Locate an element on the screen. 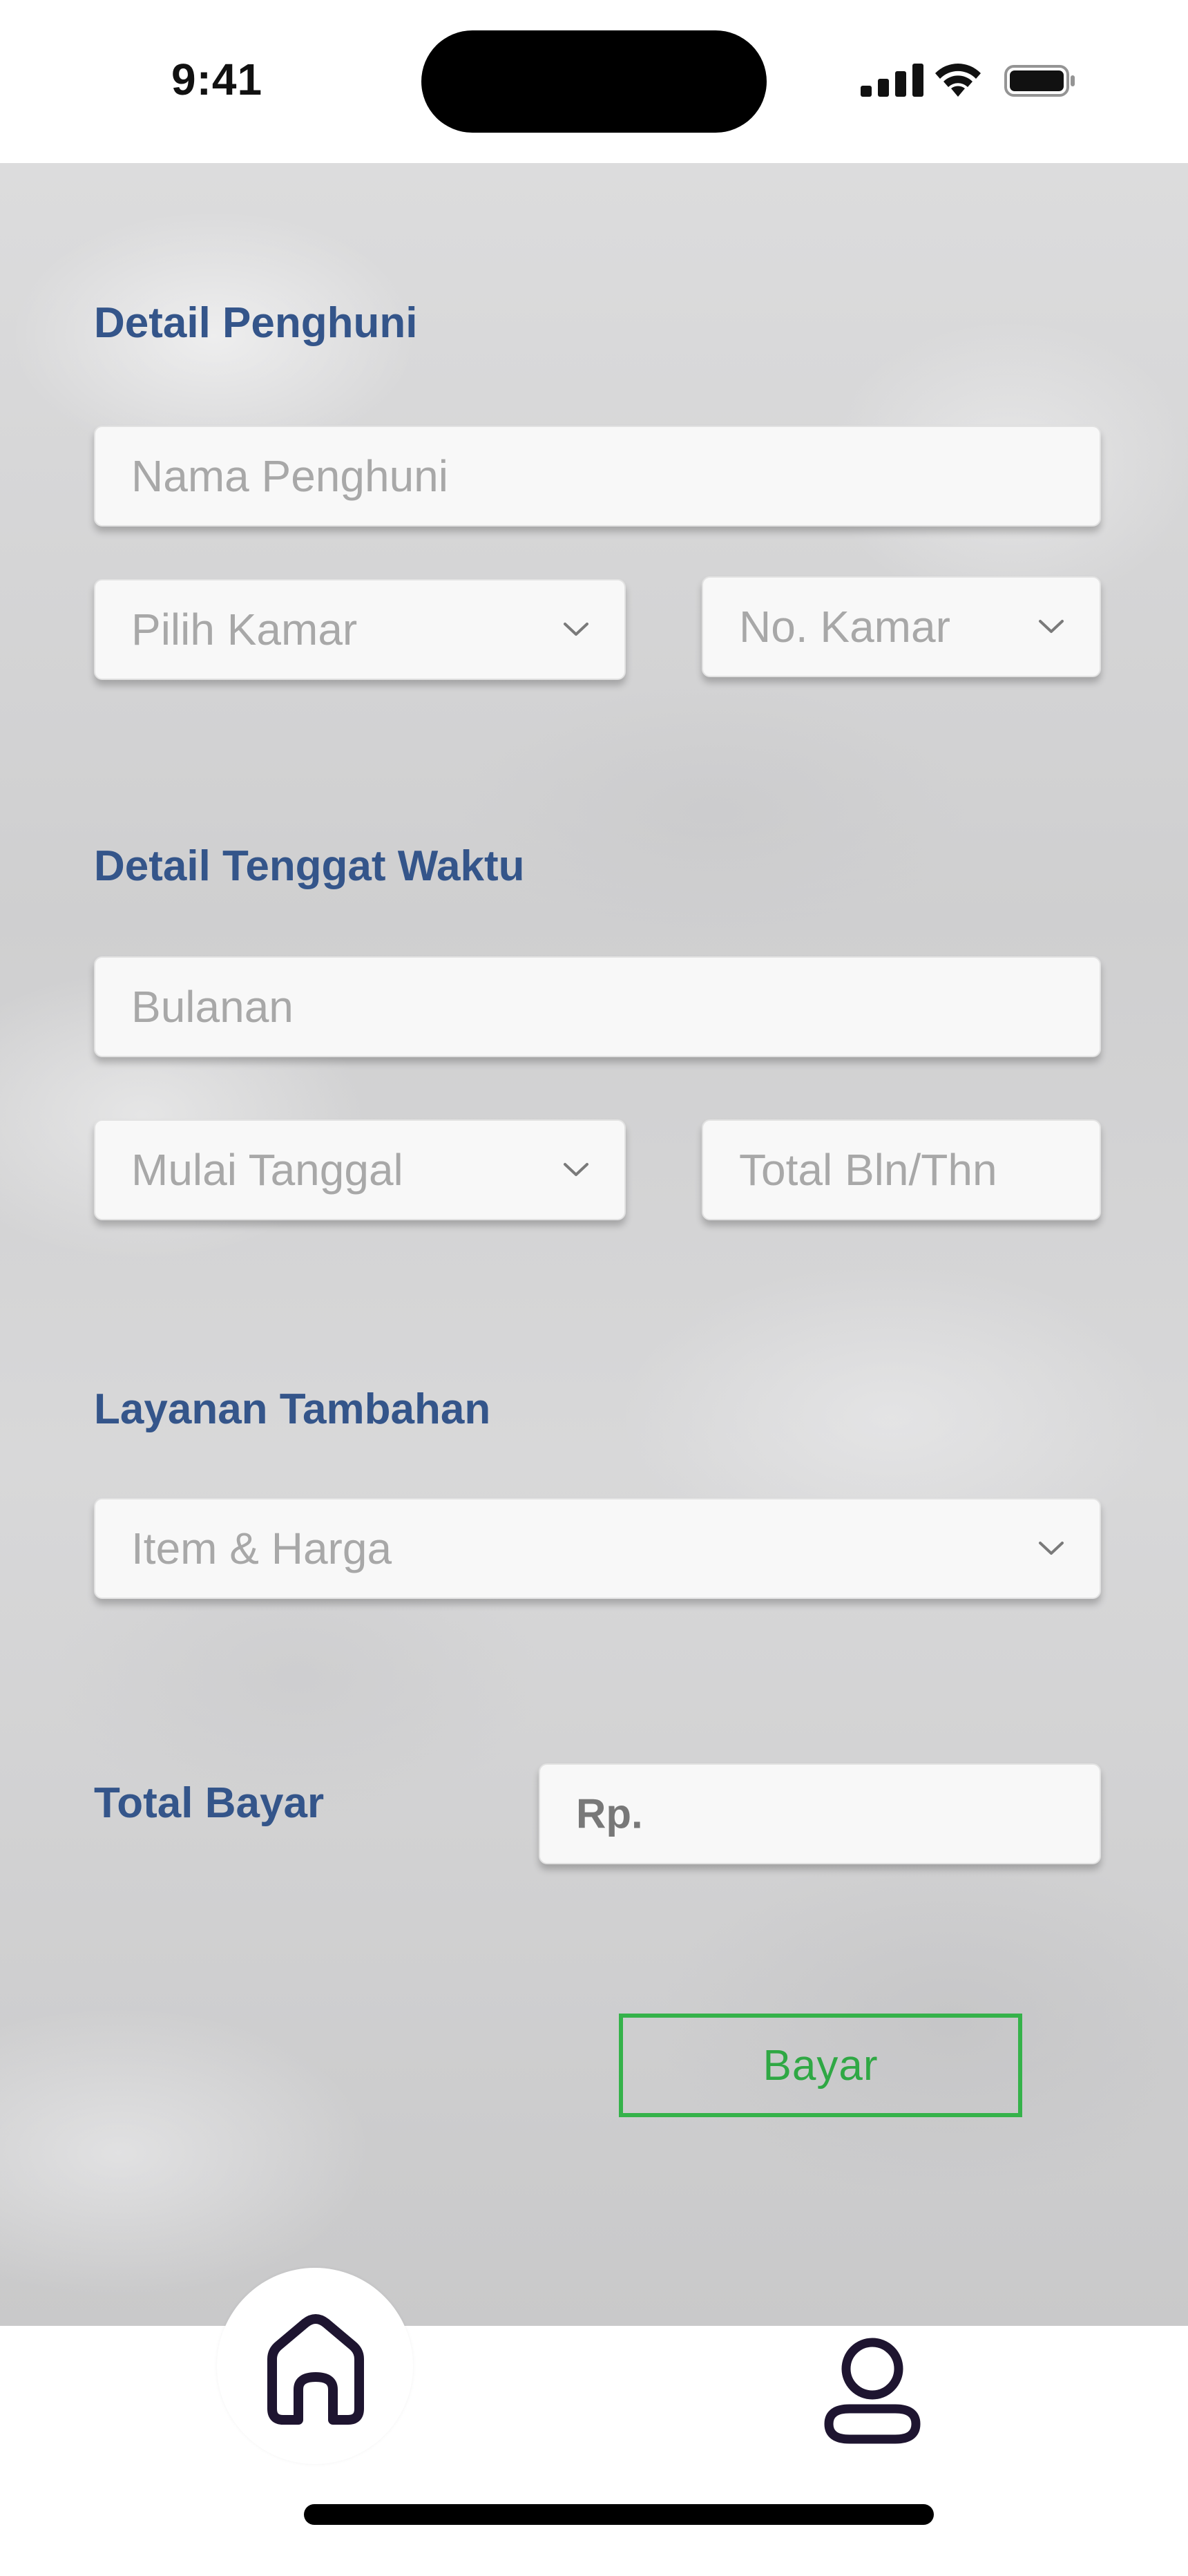  status-time: 9:41 is located at coordinates (217, 79).